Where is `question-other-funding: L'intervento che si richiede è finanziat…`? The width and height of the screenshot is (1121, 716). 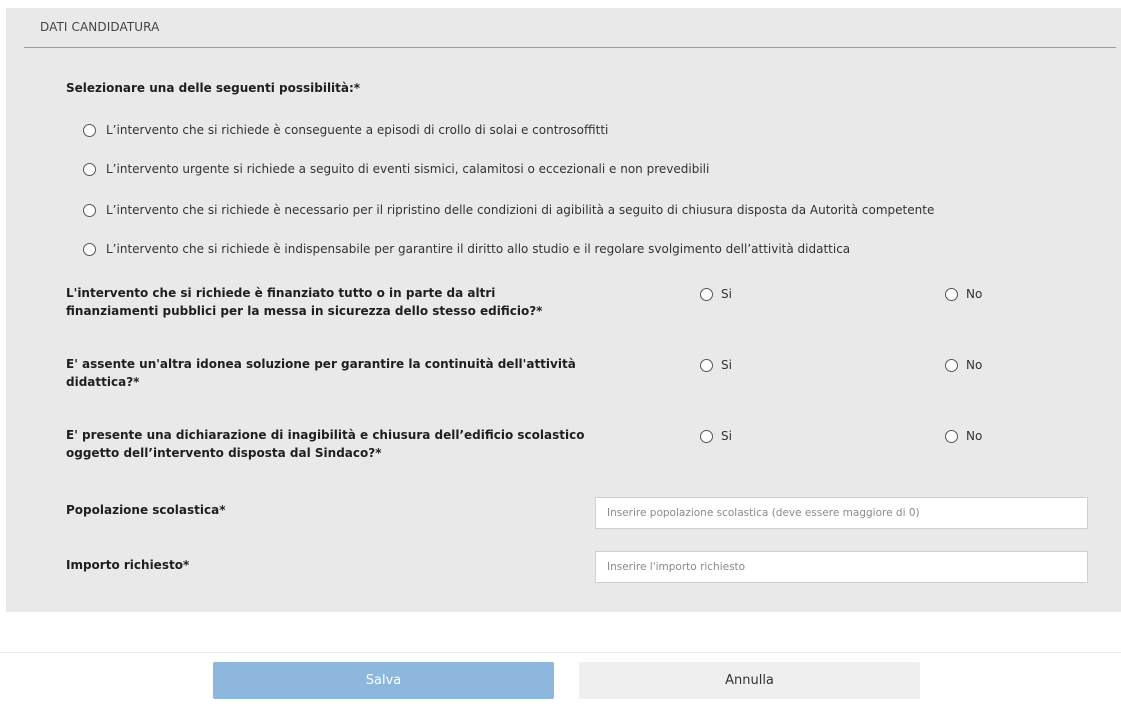 question-other-funding: L'intervento che si richiede è finanziat… is located at coordinates (304, 302).